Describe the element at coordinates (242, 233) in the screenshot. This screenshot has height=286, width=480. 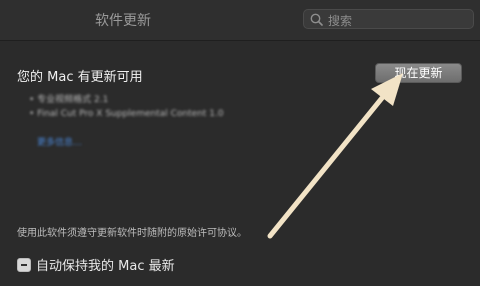
I see `license-suffix: 。` at that location.